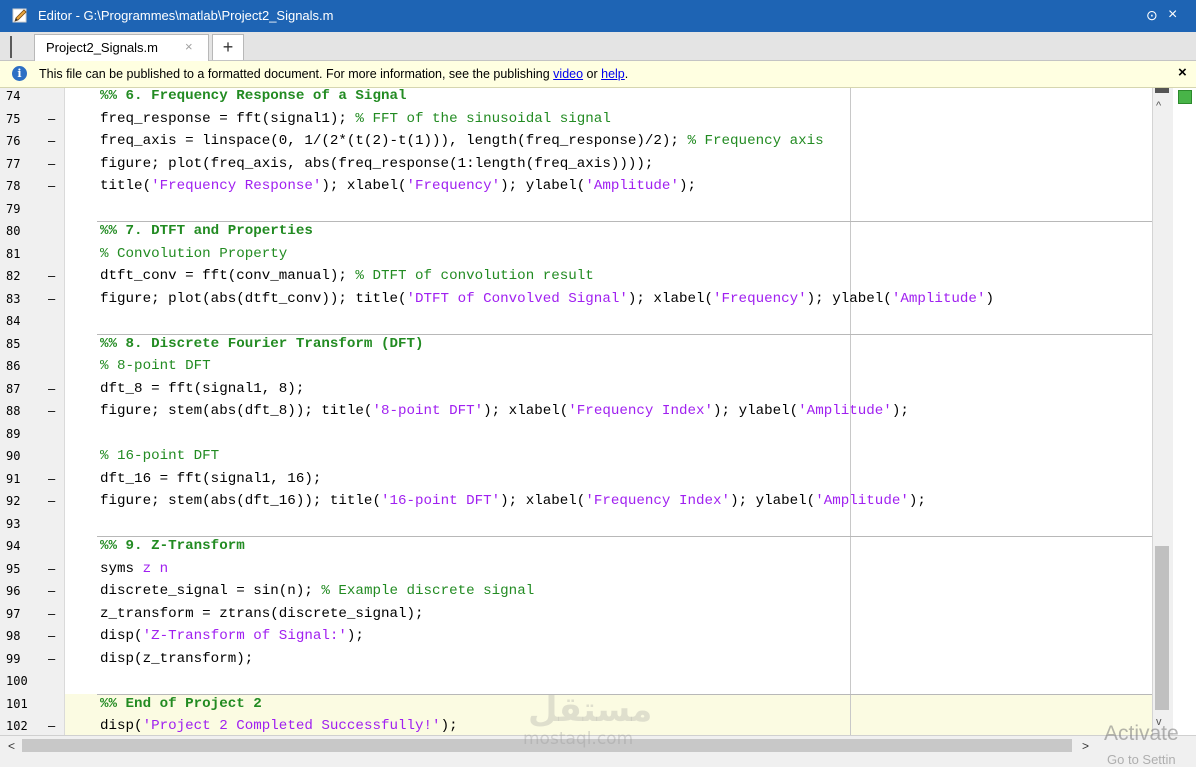 The image size is (1196, 767). Describe the element at coordinates (543, 186) in the screenshot. I see `code-token: ); ylabel(` at that location.